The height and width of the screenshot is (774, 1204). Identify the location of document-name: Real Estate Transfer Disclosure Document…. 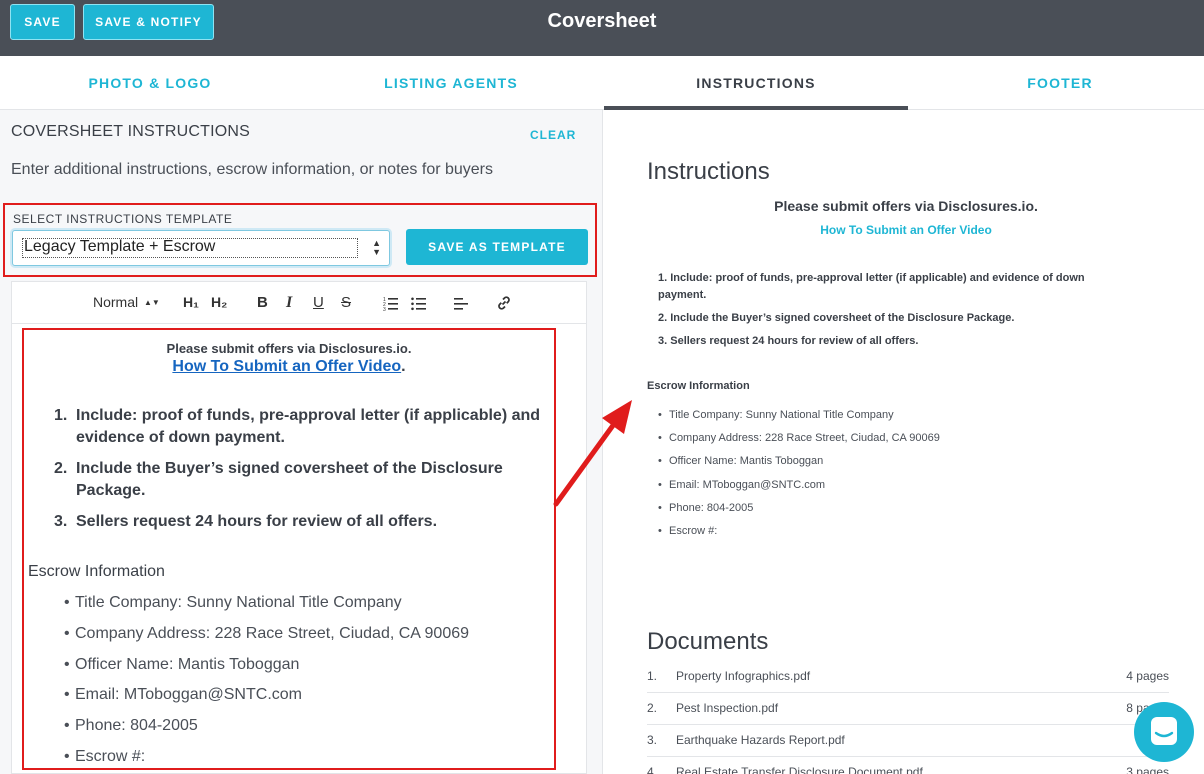
(799, 769).